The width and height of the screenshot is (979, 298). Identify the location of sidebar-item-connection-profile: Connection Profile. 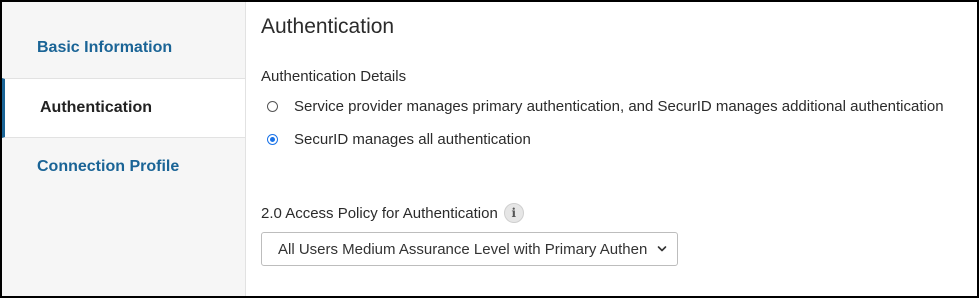
(123, 167).